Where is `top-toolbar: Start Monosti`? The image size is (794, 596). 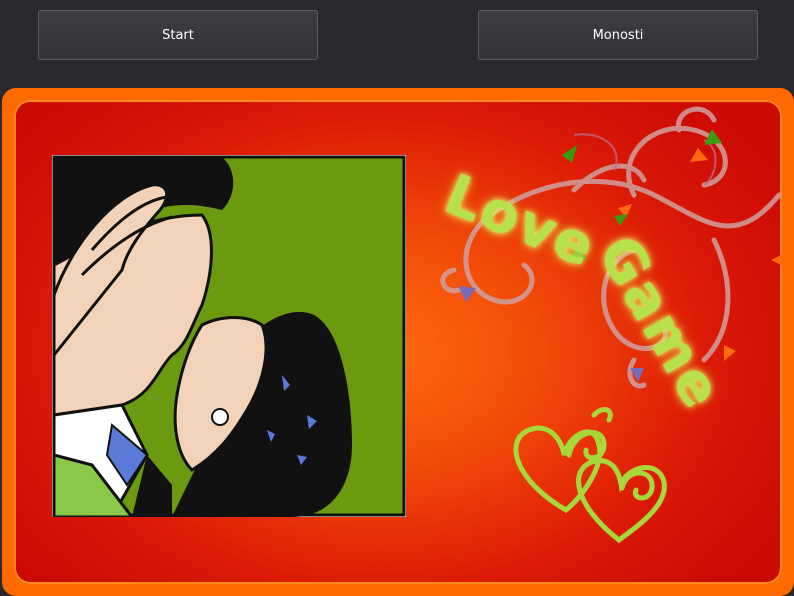 top-toolbar: Start Monosti is located at coordinates (397, 44).